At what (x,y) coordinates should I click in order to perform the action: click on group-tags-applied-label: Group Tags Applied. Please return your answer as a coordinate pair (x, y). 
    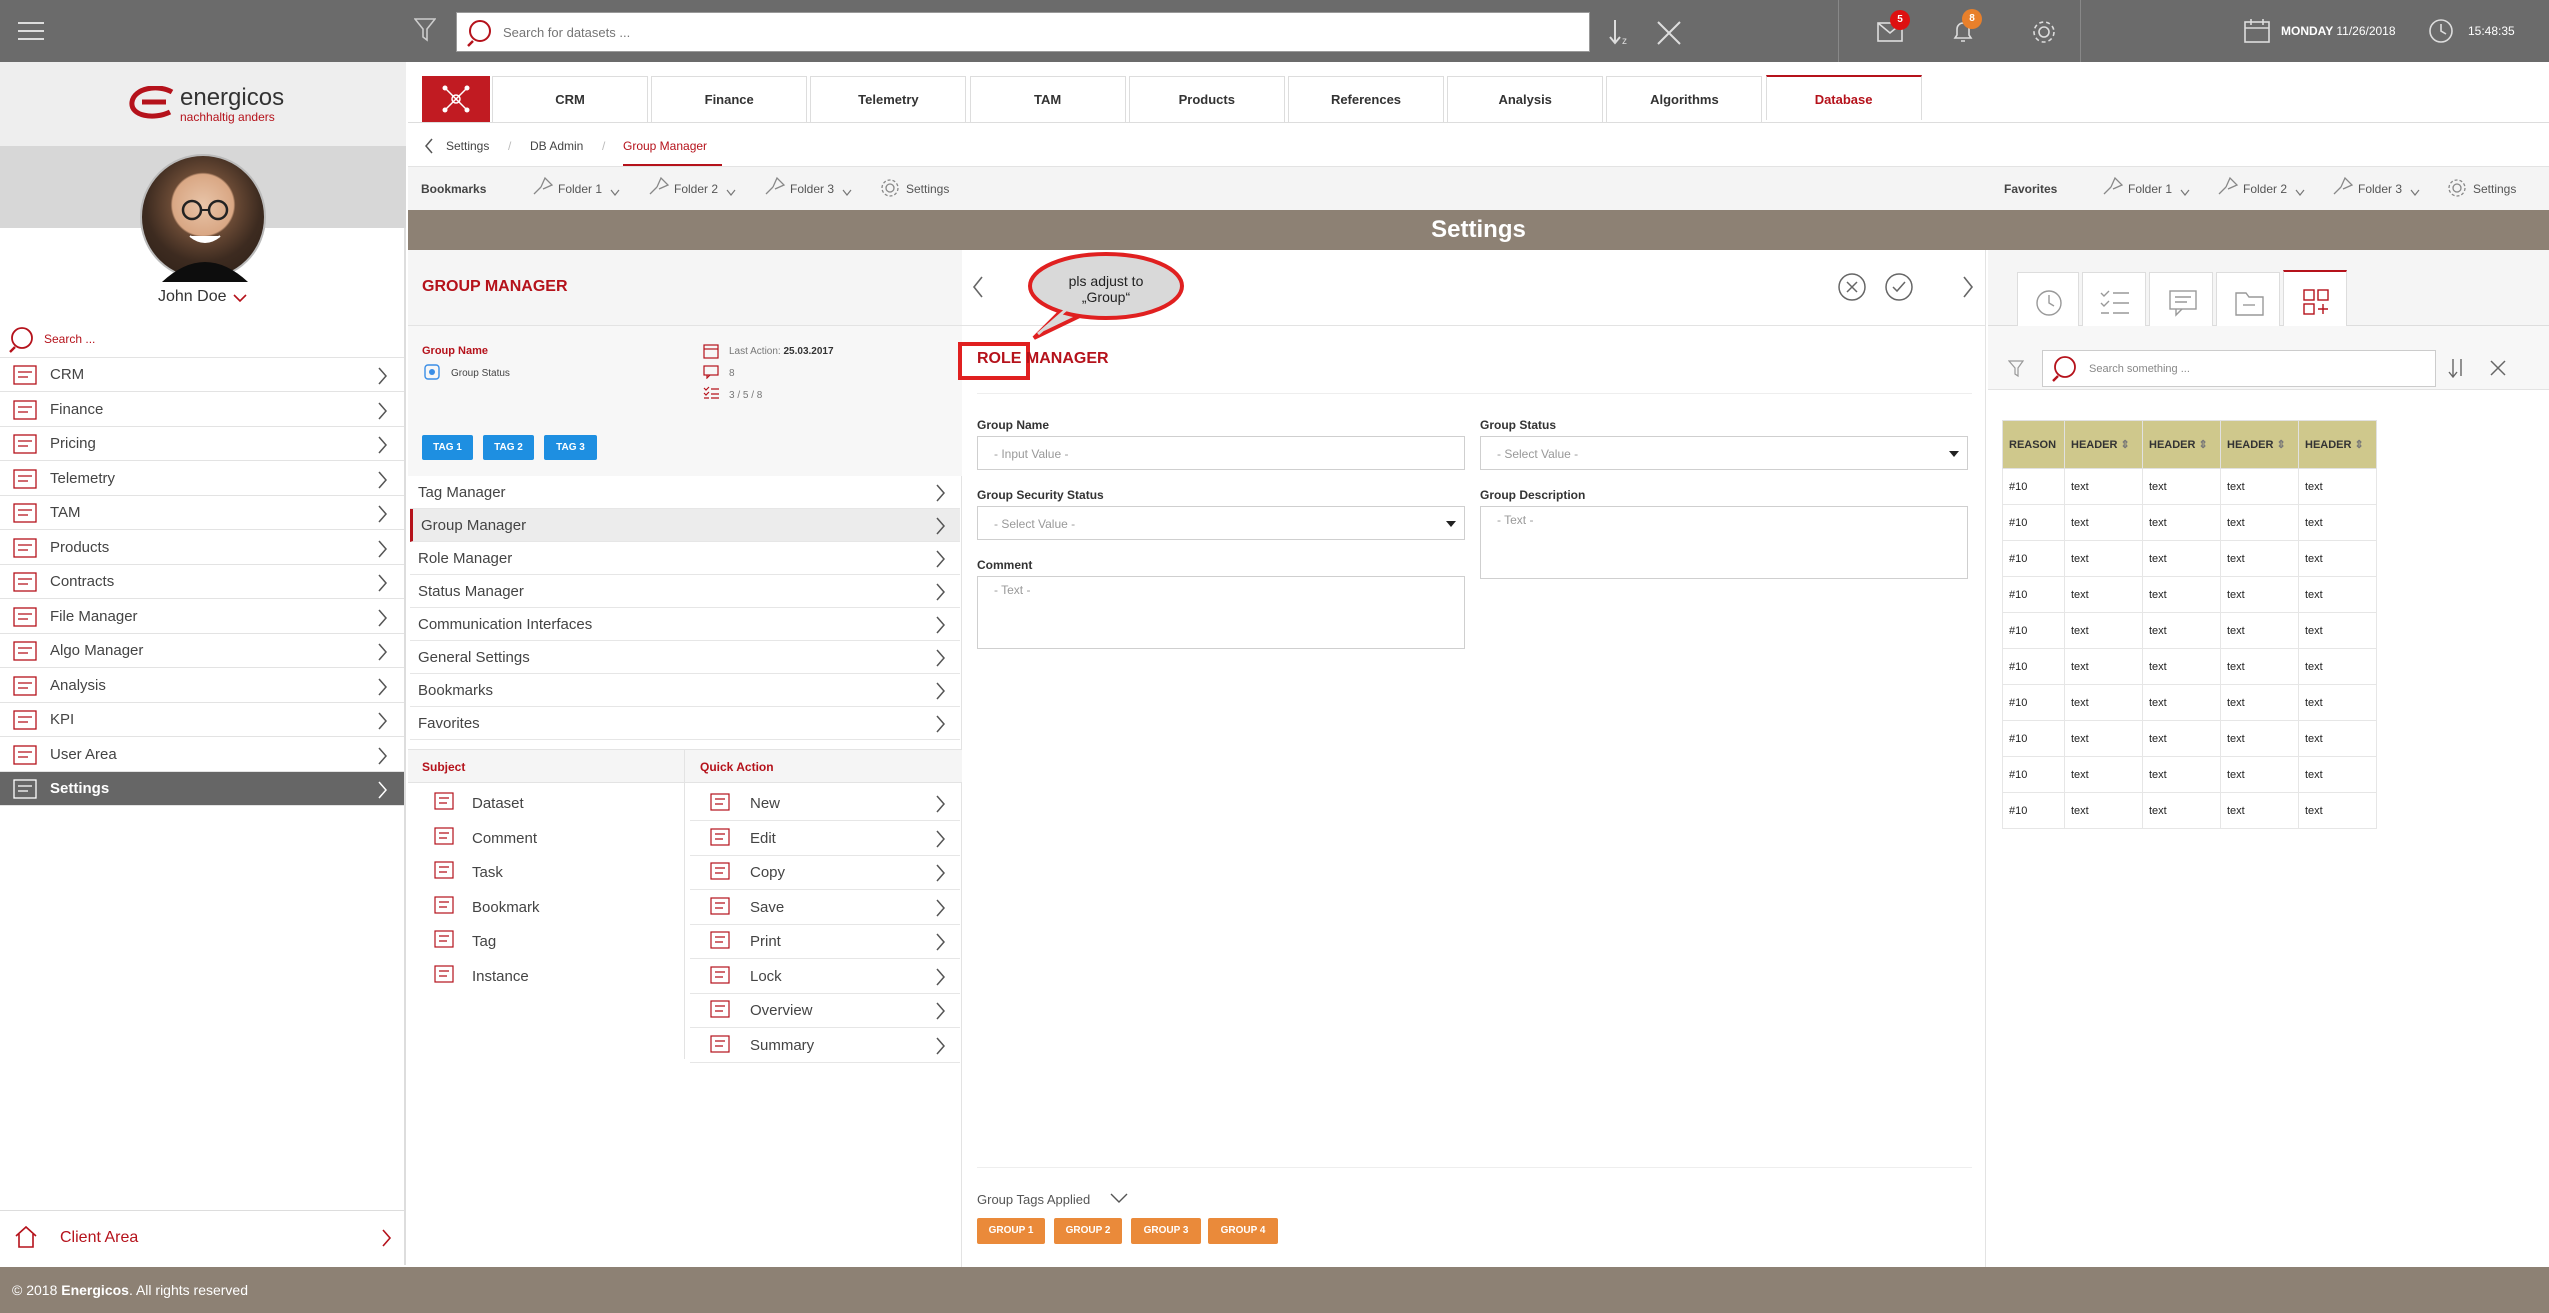
    Looking at the image, I should click on (1033, 1199).